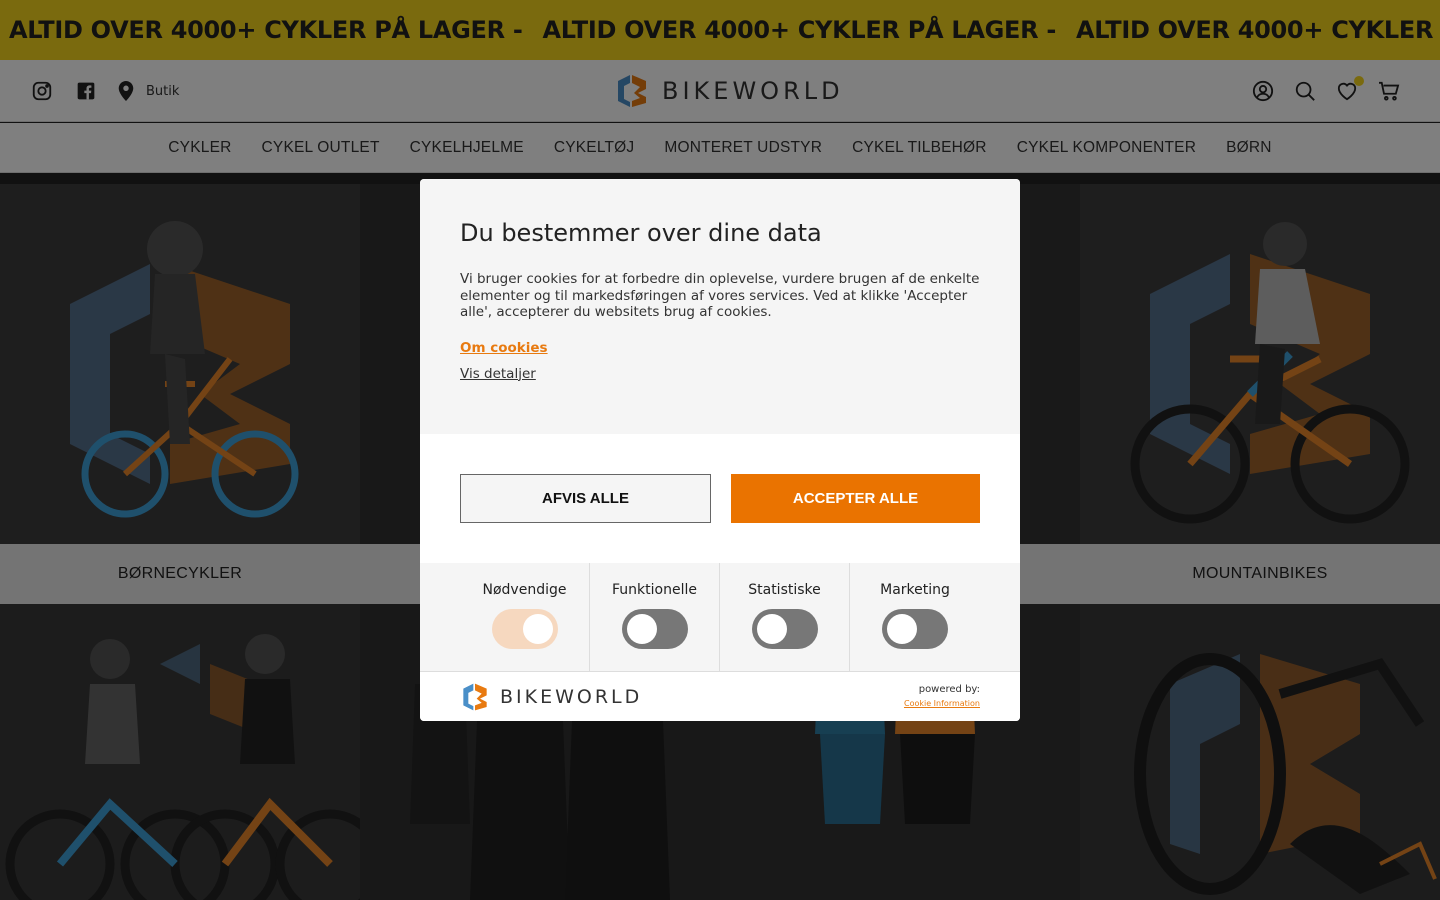 The width and height of the screenshot is (1440, 900). I want to click on consent-category-functional: Funktionelle, so click(655, 617).